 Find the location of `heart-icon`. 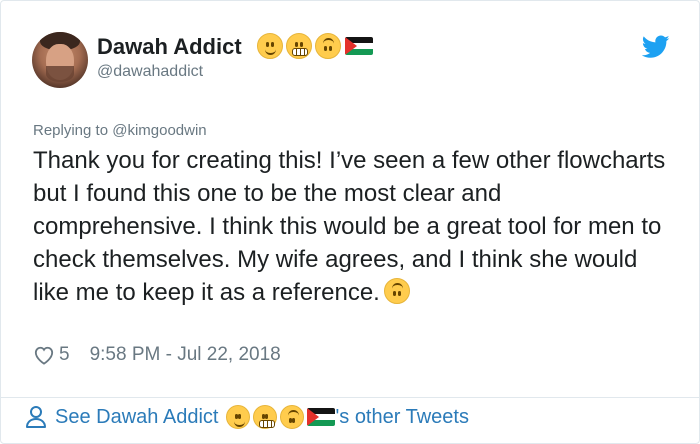

heart-icon is located at coordinates (44, 355).